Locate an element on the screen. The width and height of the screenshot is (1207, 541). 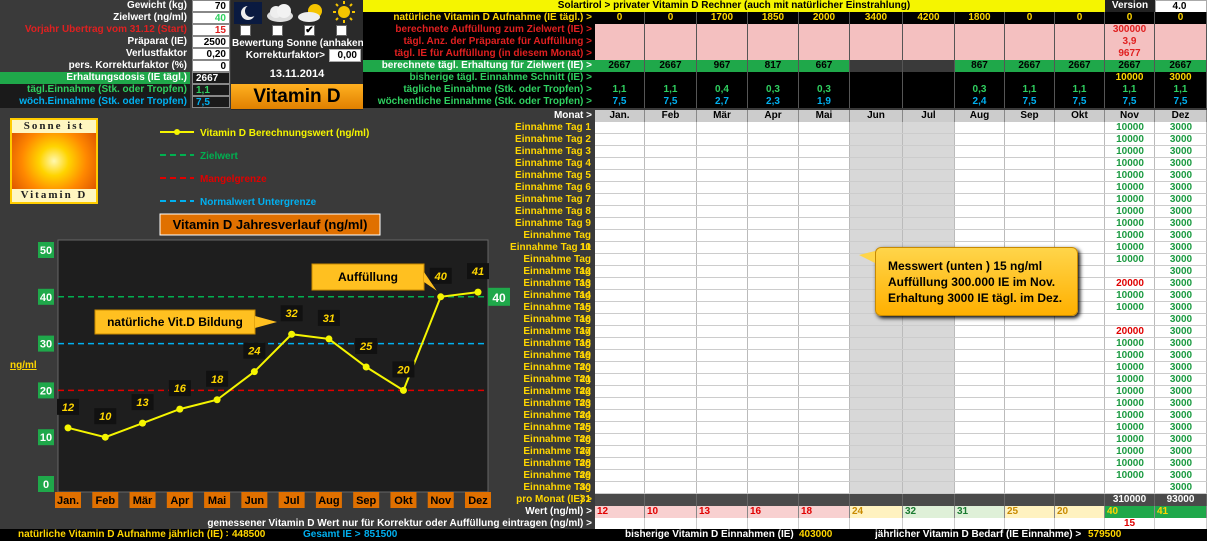
entry-nov-9: 10000 is located at coordinates (1130, 224).